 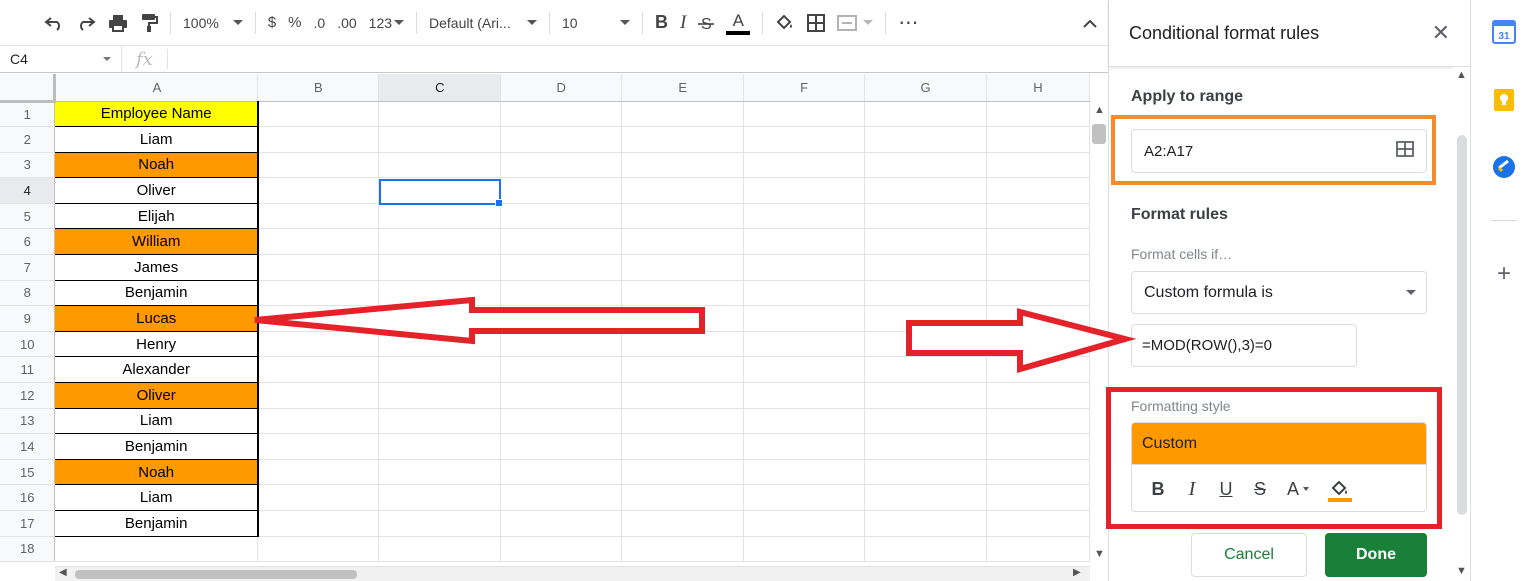 What do you see at coordinates (54, 23) in the screenshot?
I see `undo-icon` at bounding box center [54, 23].